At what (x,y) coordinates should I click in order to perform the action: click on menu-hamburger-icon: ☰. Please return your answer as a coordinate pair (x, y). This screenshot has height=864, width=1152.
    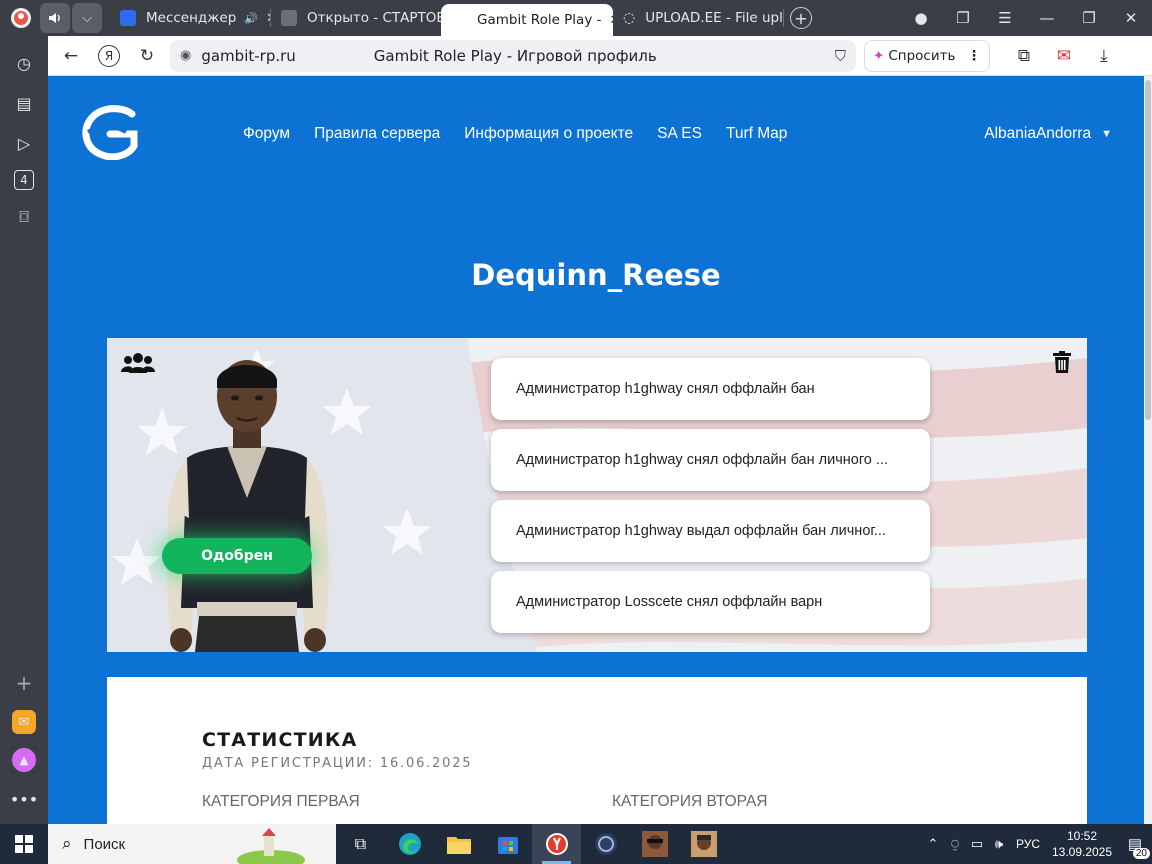
    Looking at the image, I should click on (1005, 18).